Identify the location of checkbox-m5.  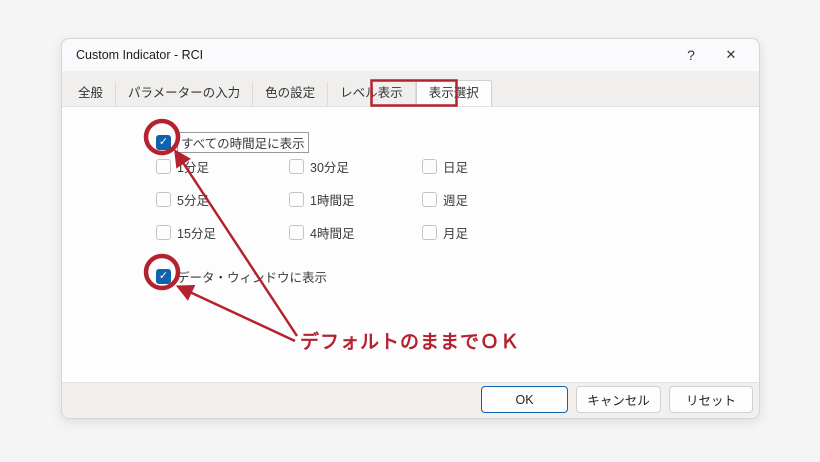
(163, 199).